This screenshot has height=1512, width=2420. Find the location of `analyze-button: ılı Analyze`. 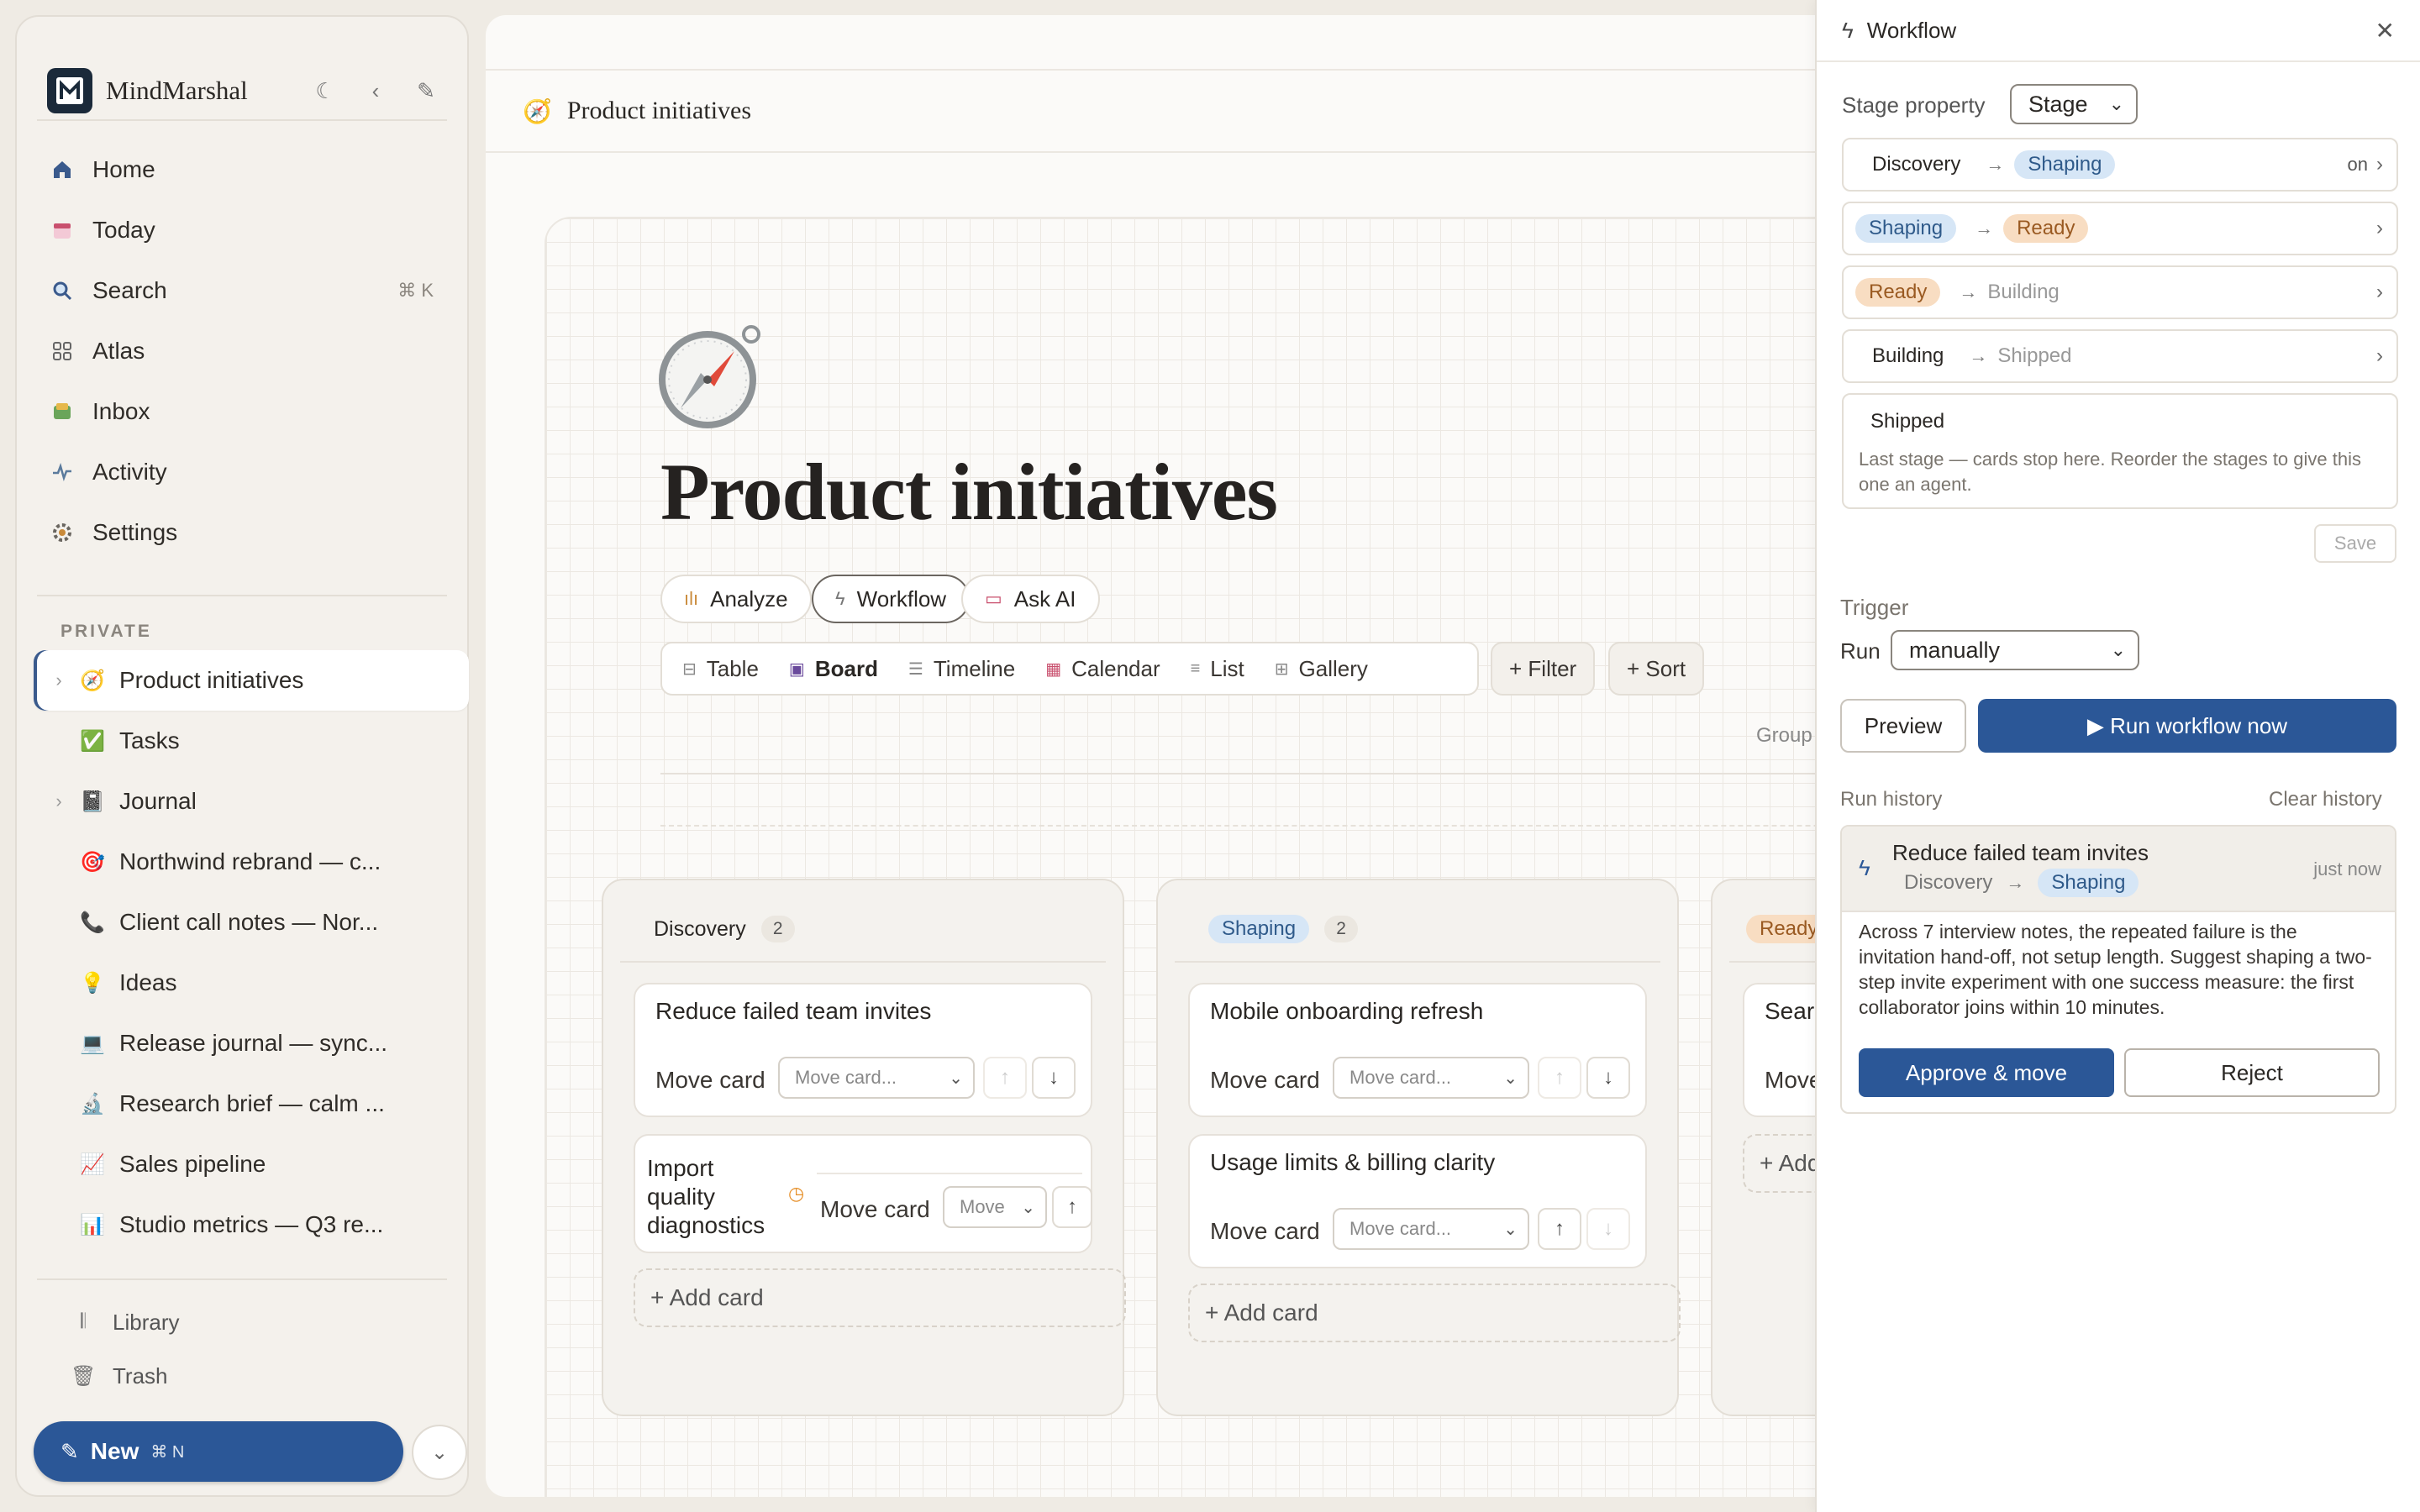

analyze-button: ılı Analyze is located at coordinates (736, 599).